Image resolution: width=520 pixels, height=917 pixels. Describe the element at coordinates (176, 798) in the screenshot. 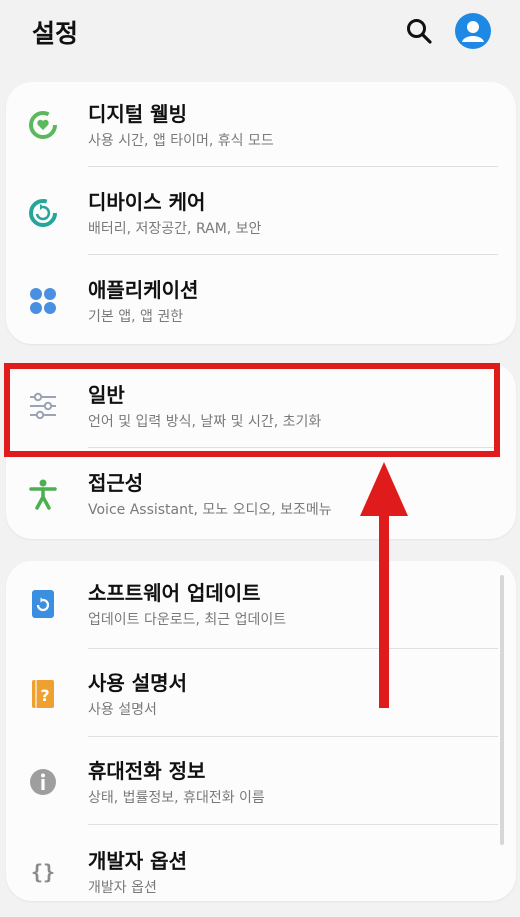

I see `item-subtitle: 상태, 법률정보, 휴대전화 이름` at that location.